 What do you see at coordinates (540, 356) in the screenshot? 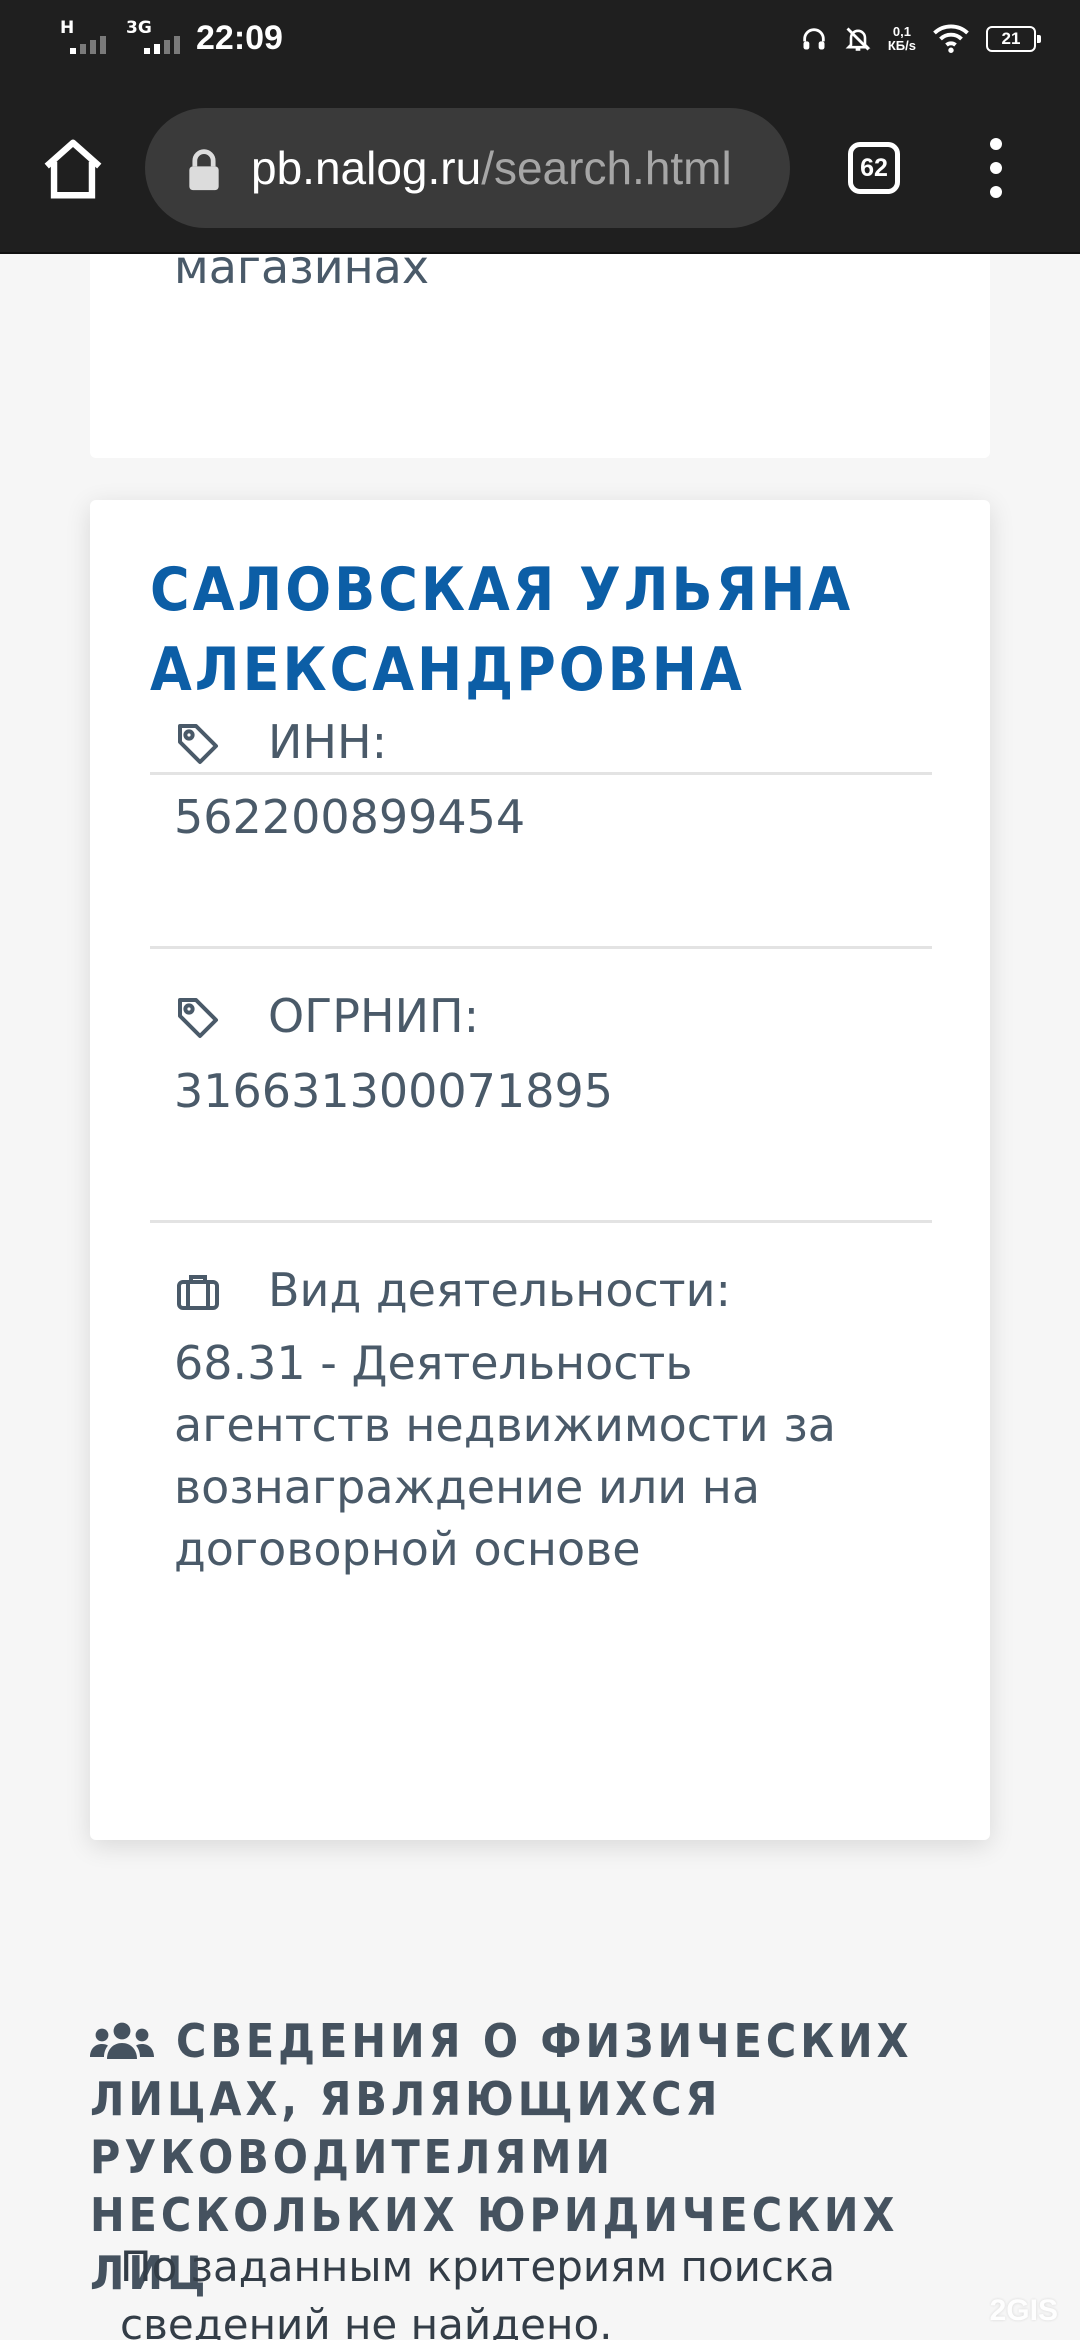
I see `previous-result-card: специализированных магазинах` at bounding box center [540, 356].